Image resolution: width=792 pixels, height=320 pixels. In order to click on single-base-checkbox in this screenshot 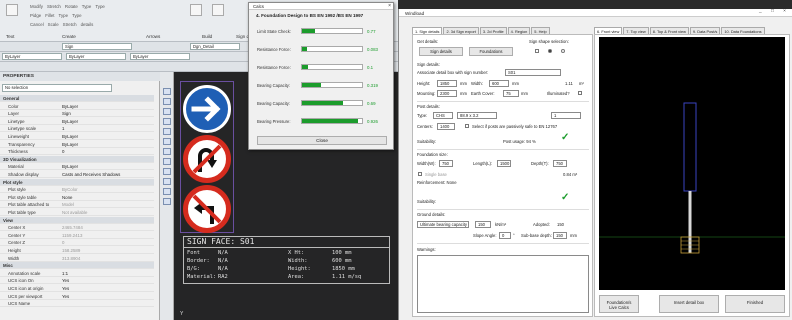, I will do `click(420, 174)`.